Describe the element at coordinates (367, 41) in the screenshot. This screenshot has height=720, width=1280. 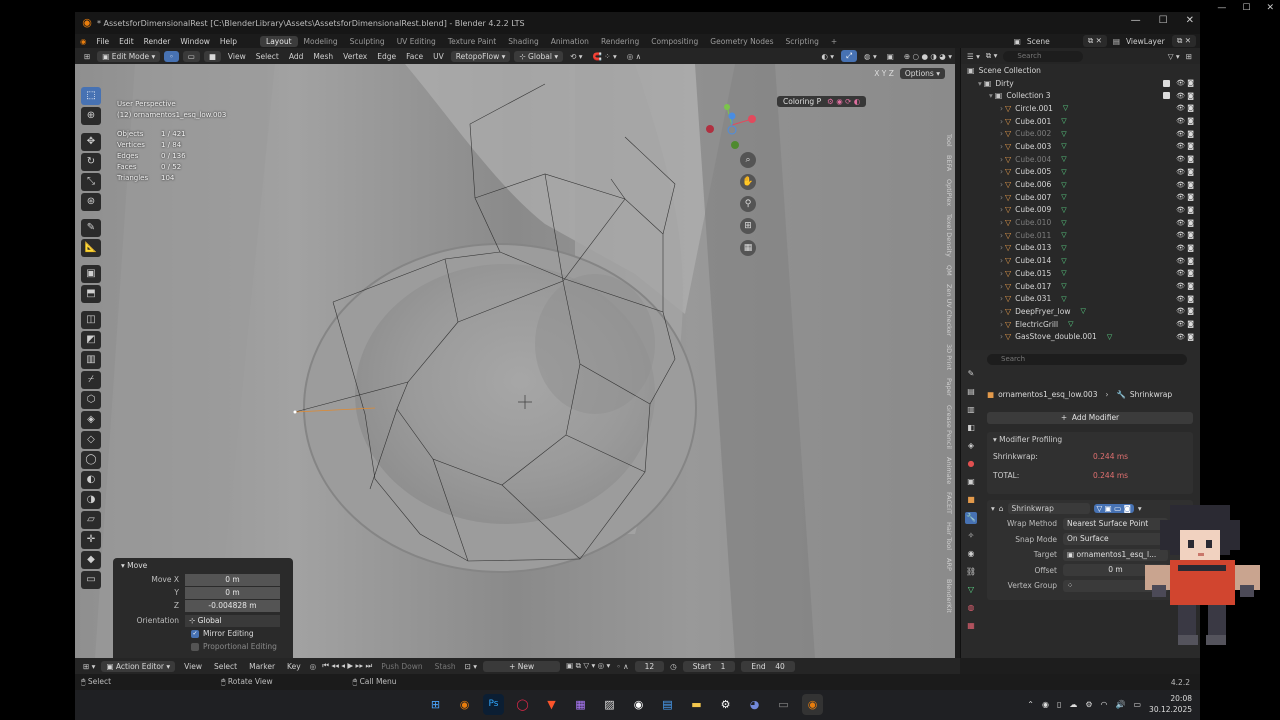
I see `tab-sculpting: Sculpting` at that location.